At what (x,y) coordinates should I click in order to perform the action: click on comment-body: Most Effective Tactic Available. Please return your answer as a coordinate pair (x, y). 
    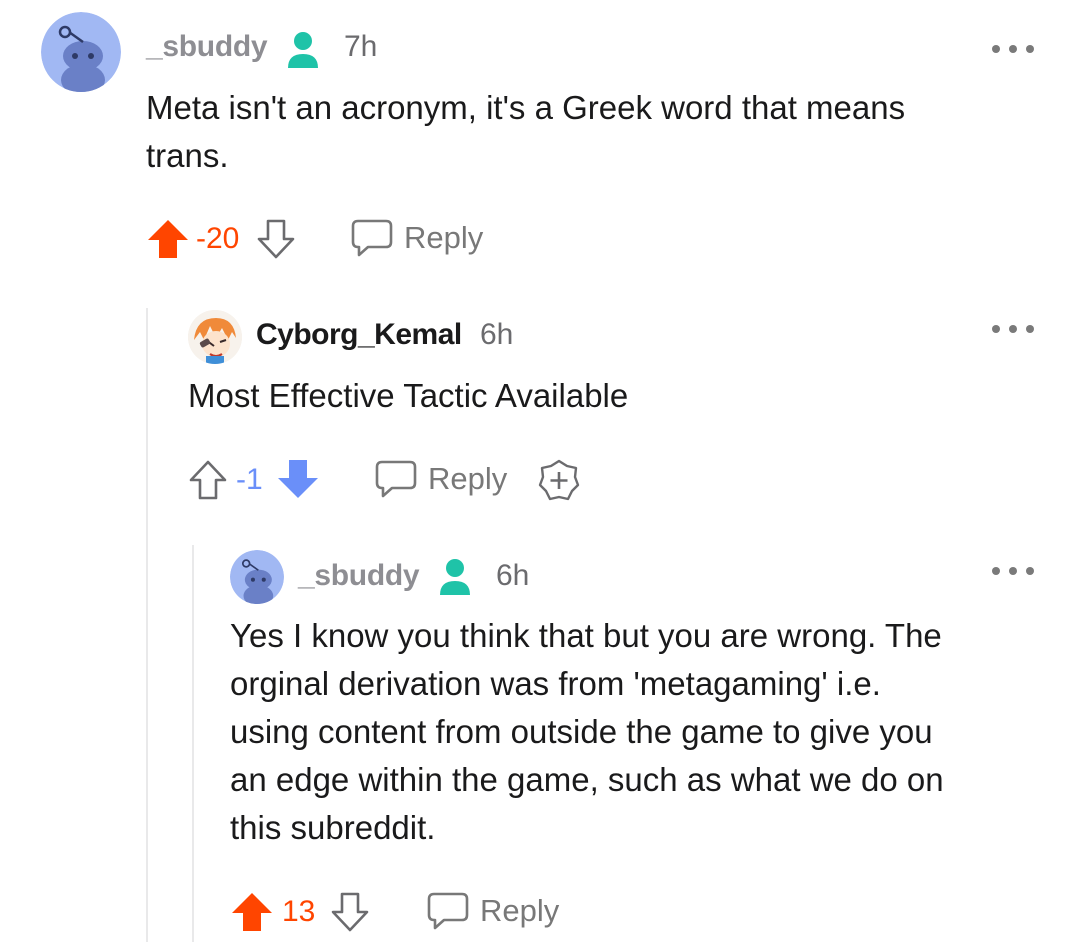
    Looking at the image, I should click on (408, 395).